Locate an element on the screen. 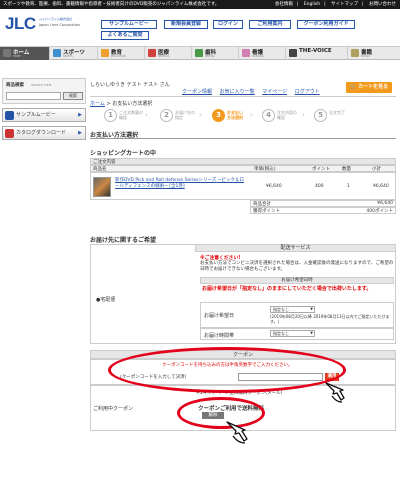  step-number: 3 is located at coordinates (218, 115).